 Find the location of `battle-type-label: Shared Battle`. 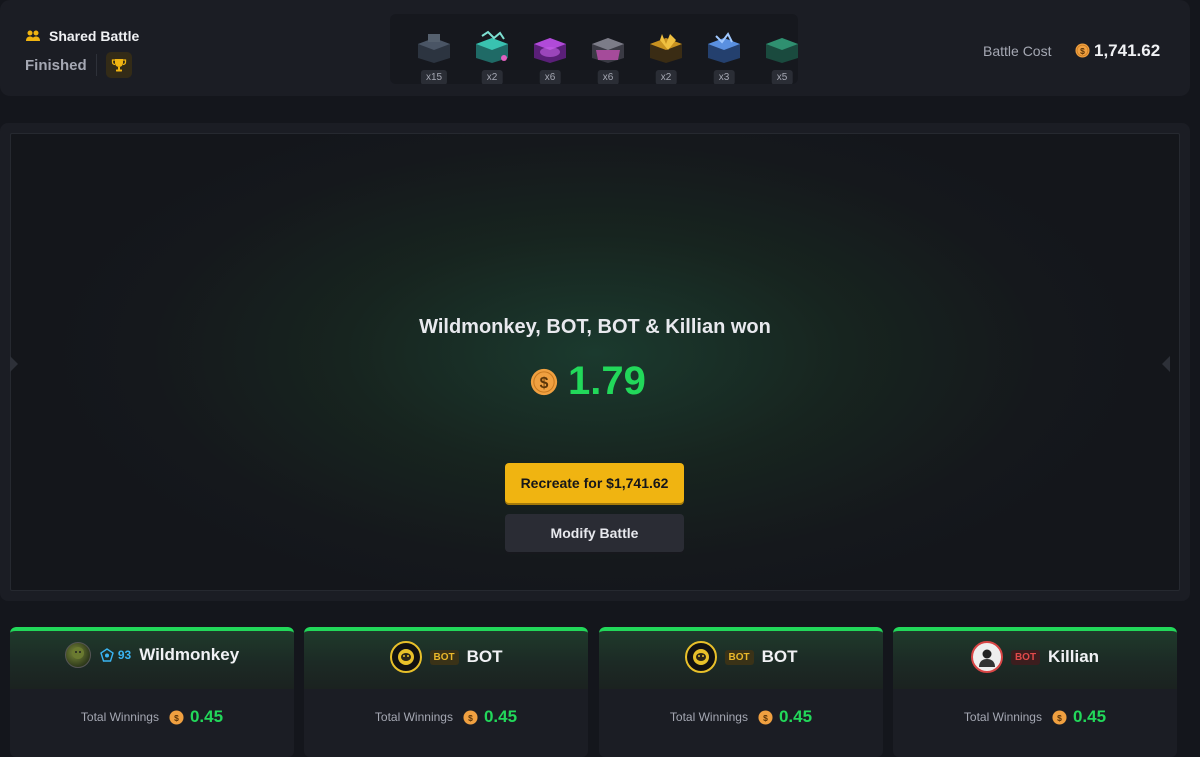

battle-type-label: Shared Battle is located at coordinates (94, 36).